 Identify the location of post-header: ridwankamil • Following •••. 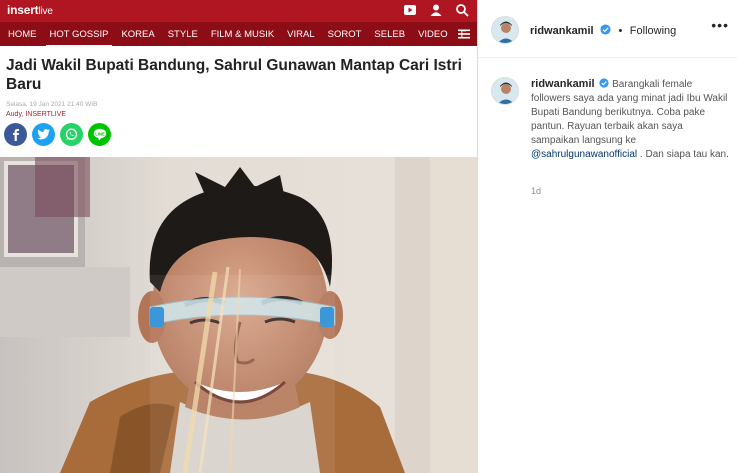
(607, 29).